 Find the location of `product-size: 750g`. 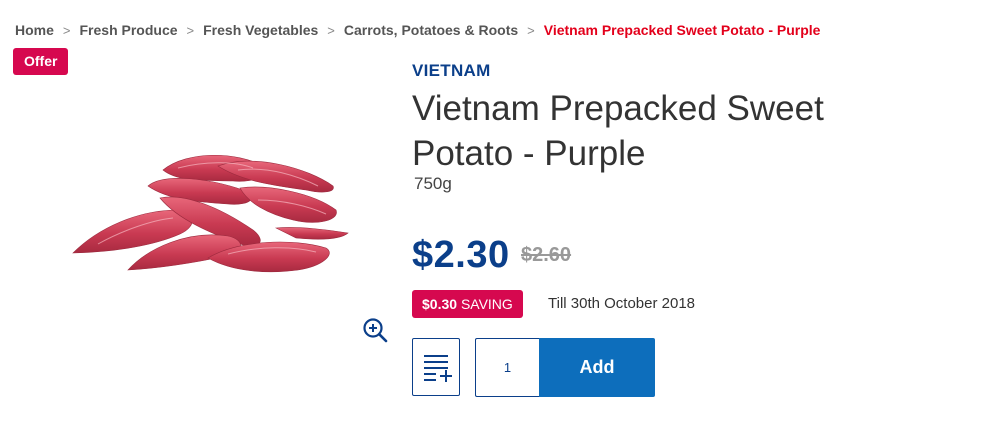

product-size: 750g is located at coordinates (433, 183).